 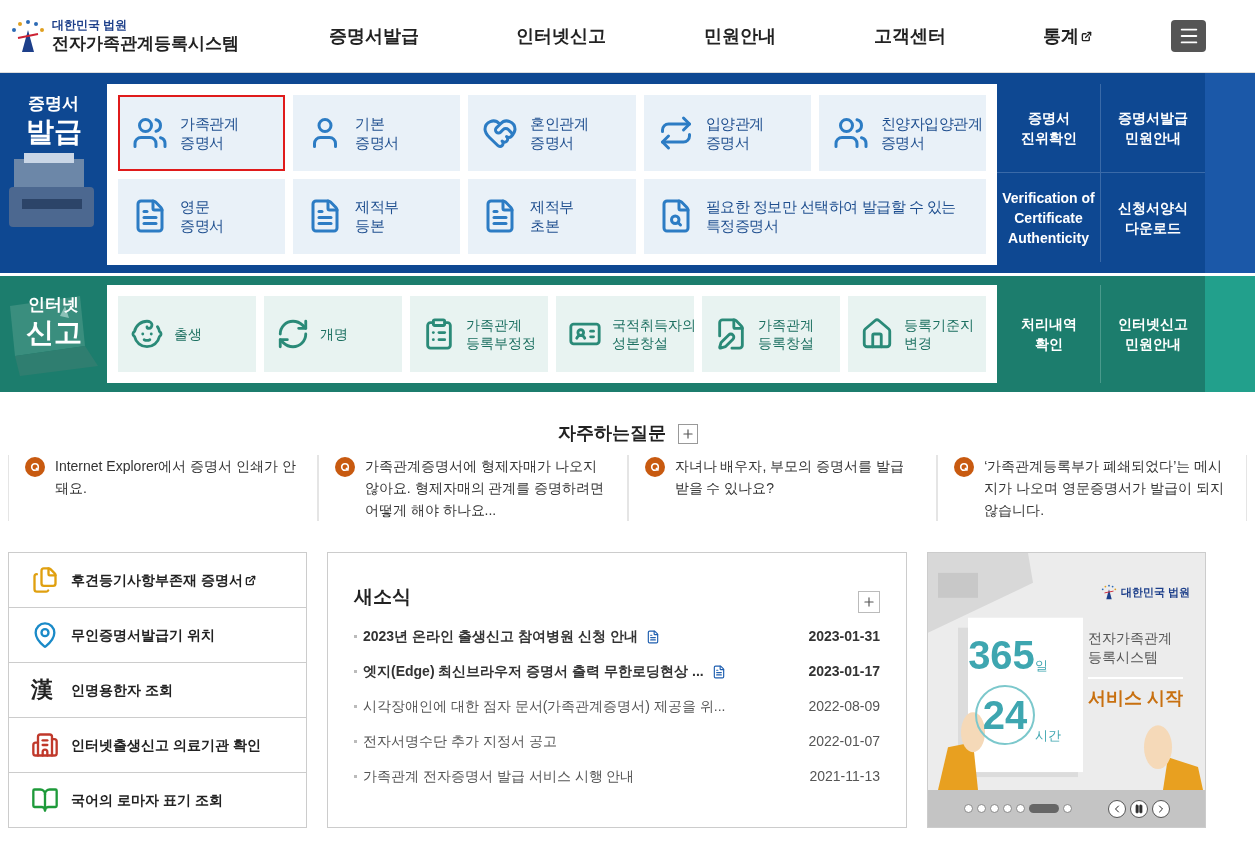 What do you see at coordinates (373, 36) in the screenshot?
I see `nav-link: 증명서발급` at bounding box center [373, 36].